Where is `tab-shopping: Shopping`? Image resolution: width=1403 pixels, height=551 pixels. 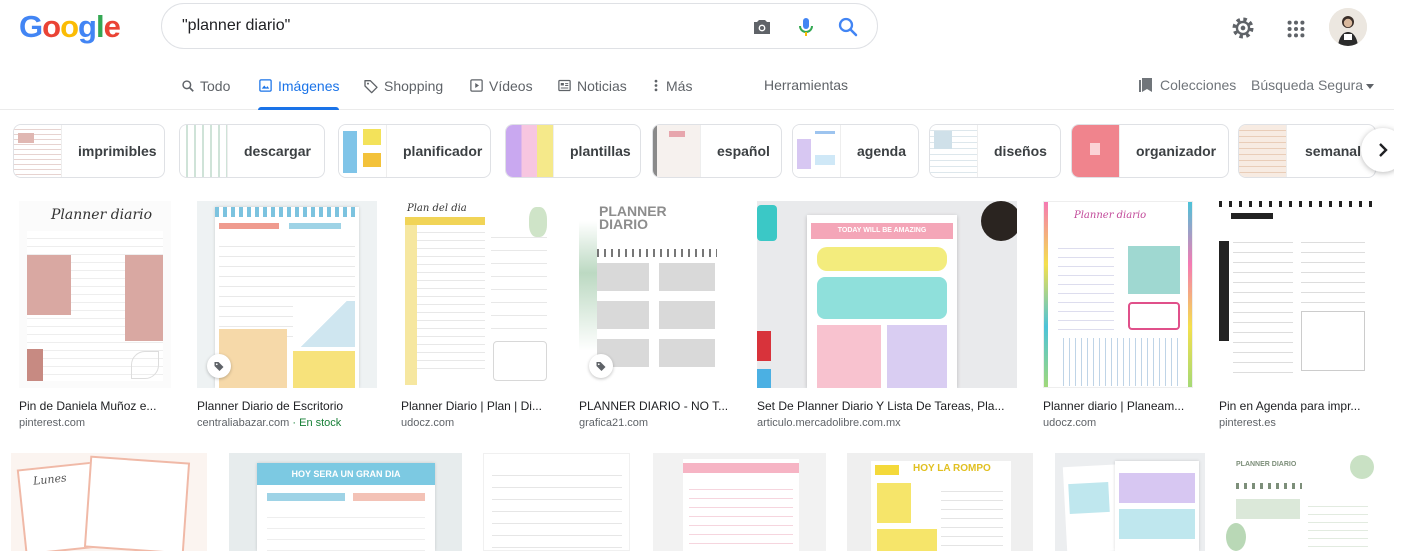 tab-shopping: Shopping is located at coordinates (403, 85).